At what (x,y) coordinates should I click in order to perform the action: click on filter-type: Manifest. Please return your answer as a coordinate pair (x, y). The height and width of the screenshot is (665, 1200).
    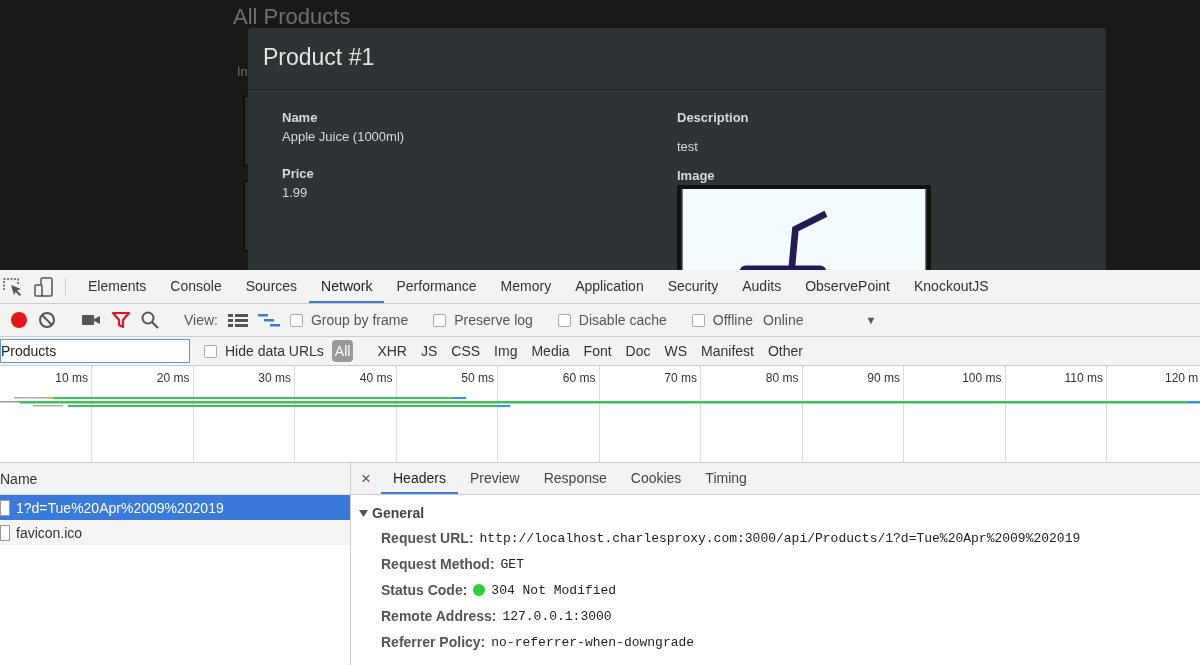
    Looking at the image, I should click on (727, 351).